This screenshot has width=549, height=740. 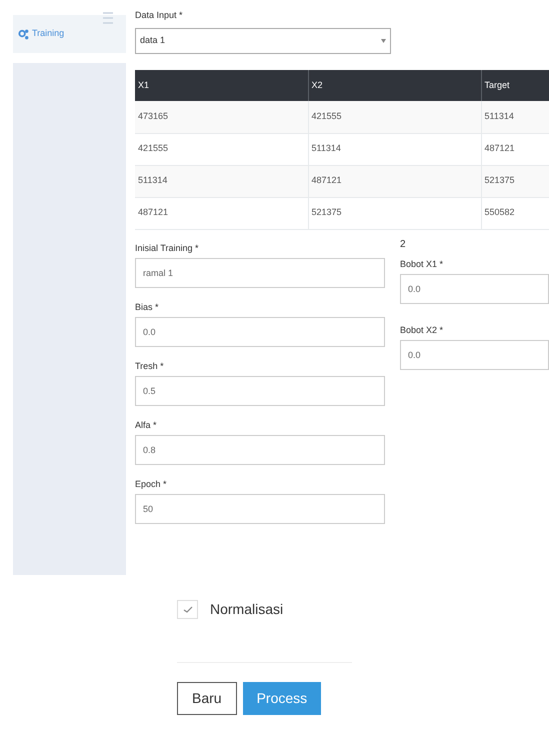 What do you see at coordinates (147, 306) in the screenshot?
I see `field-label: Bias *` at bounding box center [147, 306].